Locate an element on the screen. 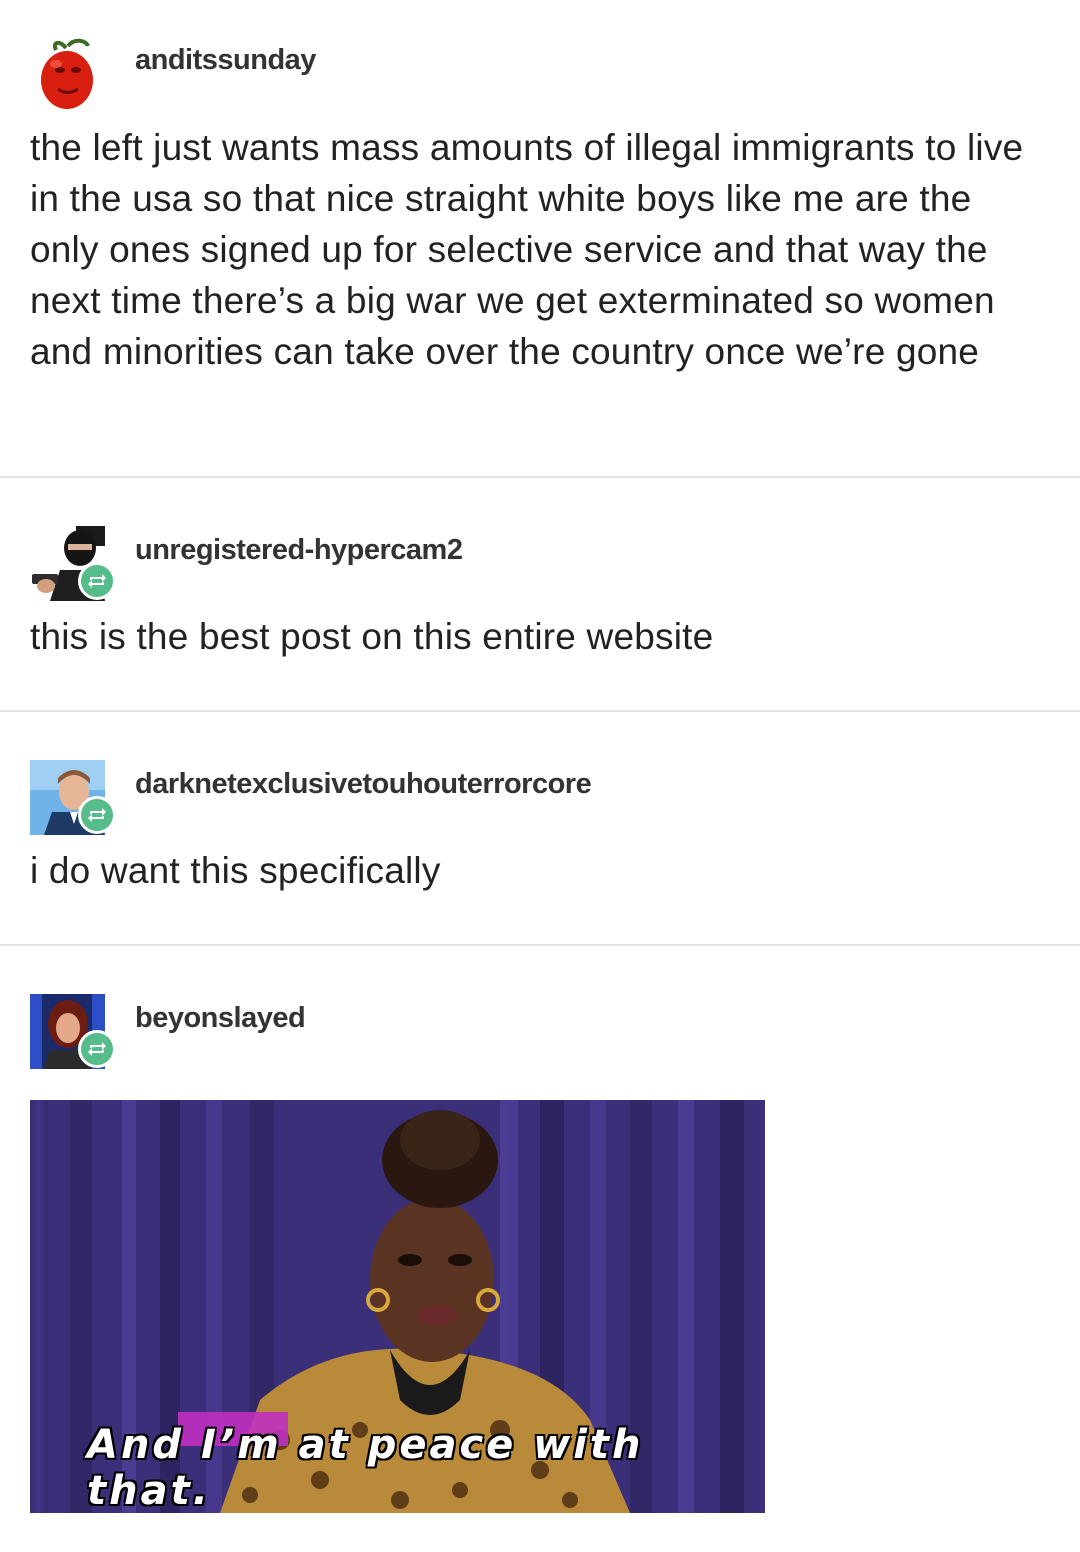 The image size is (1080, 1552). avatar-beyonslayed is located at coordinates (73, 1031).